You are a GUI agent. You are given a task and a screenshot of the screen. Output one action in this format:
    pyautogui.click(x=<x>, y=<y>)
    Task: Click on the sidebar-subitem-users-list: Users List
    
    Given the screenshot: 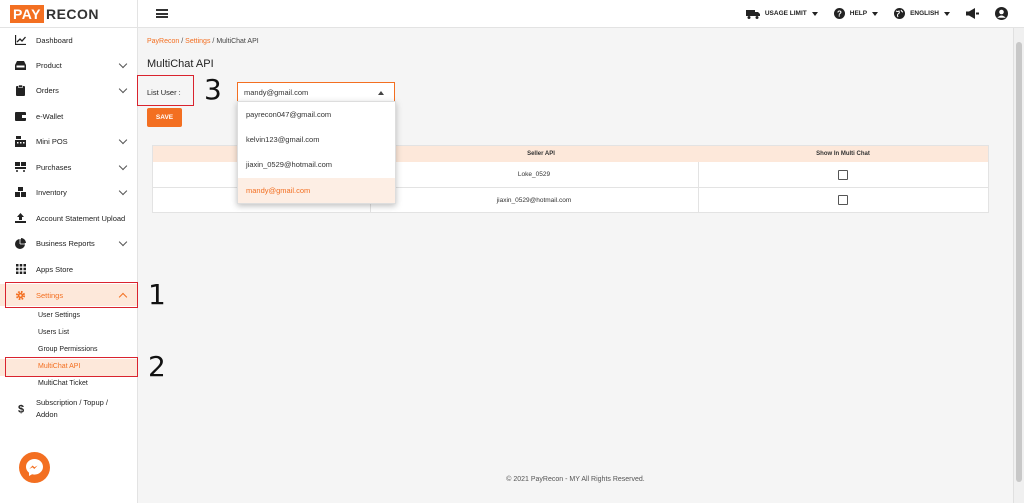 What is the action you would take?
    pyautogui.click(x=53, y=332)
    